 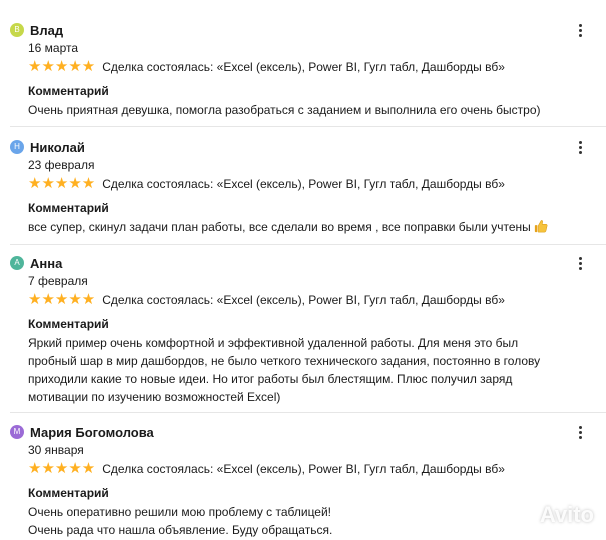 What do you see at coordinates (53, 48) in the screenshot?
I see `review-date: 16 марта` at bounding box center [53, 48].